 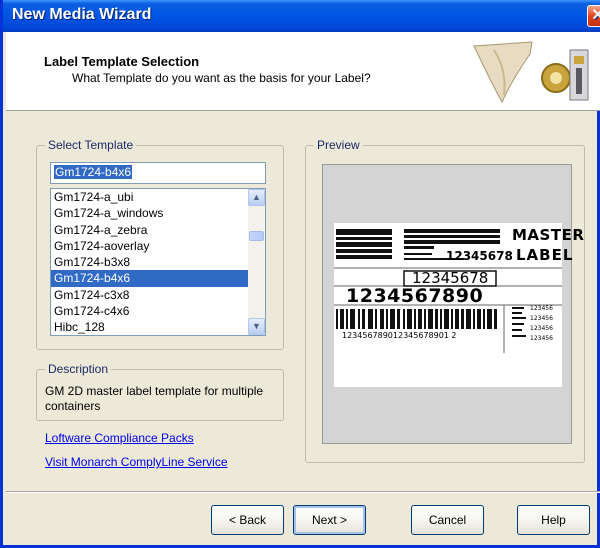 I want to click on list-item: Gm1724-a_windows, so click(x=149, y=213).